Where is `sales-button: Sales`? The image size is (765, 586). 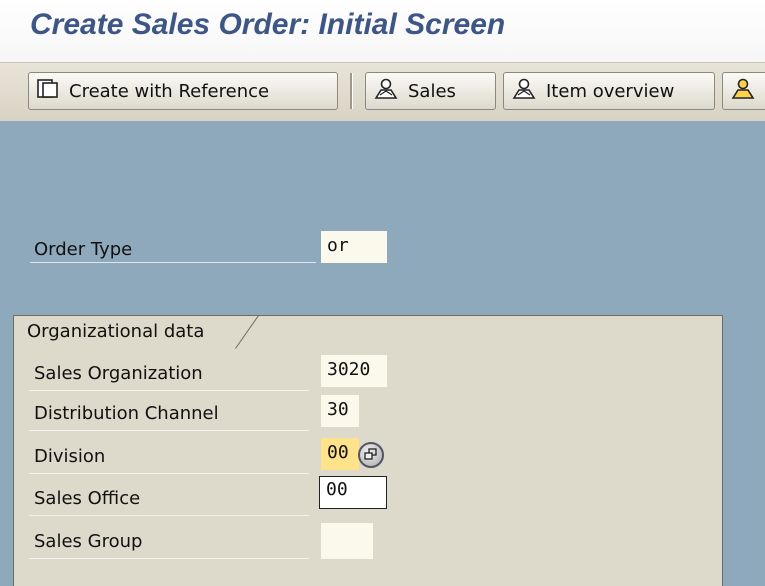 sales-button: Sales is located at coordinates (430, 91).